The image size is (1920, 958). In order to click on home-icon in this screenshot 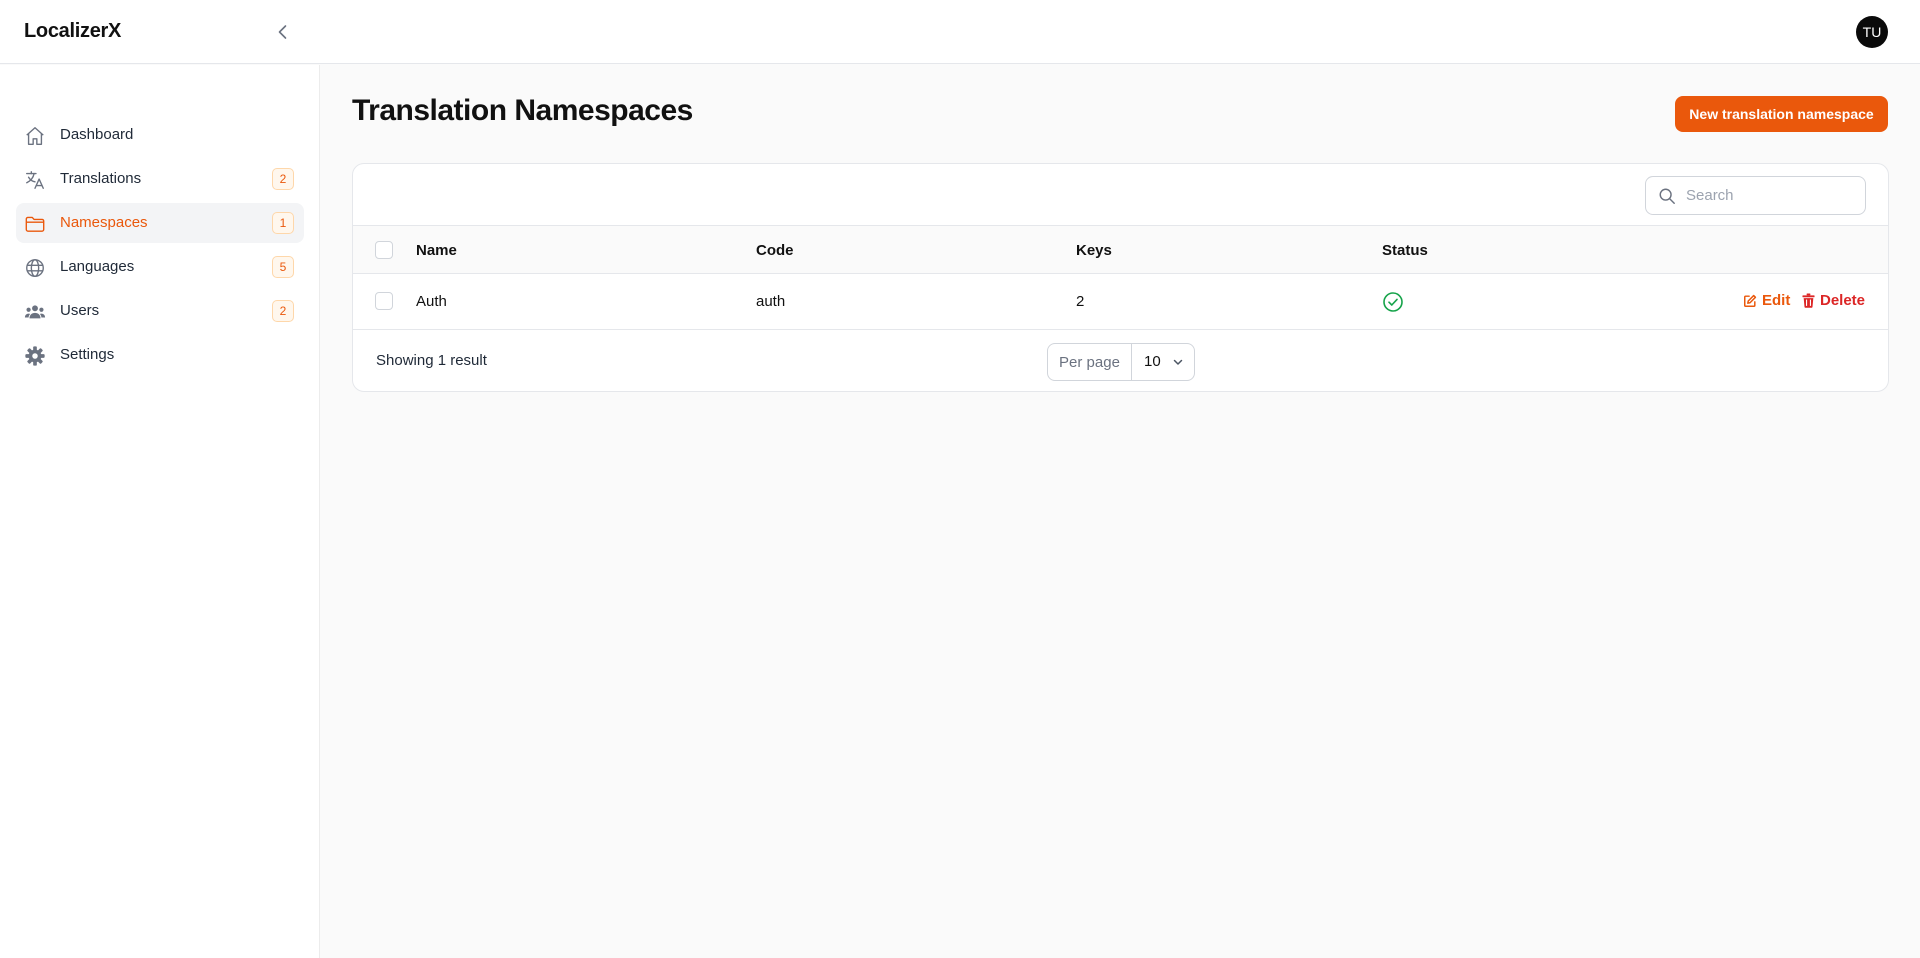, I will do `click(35, 136)`.